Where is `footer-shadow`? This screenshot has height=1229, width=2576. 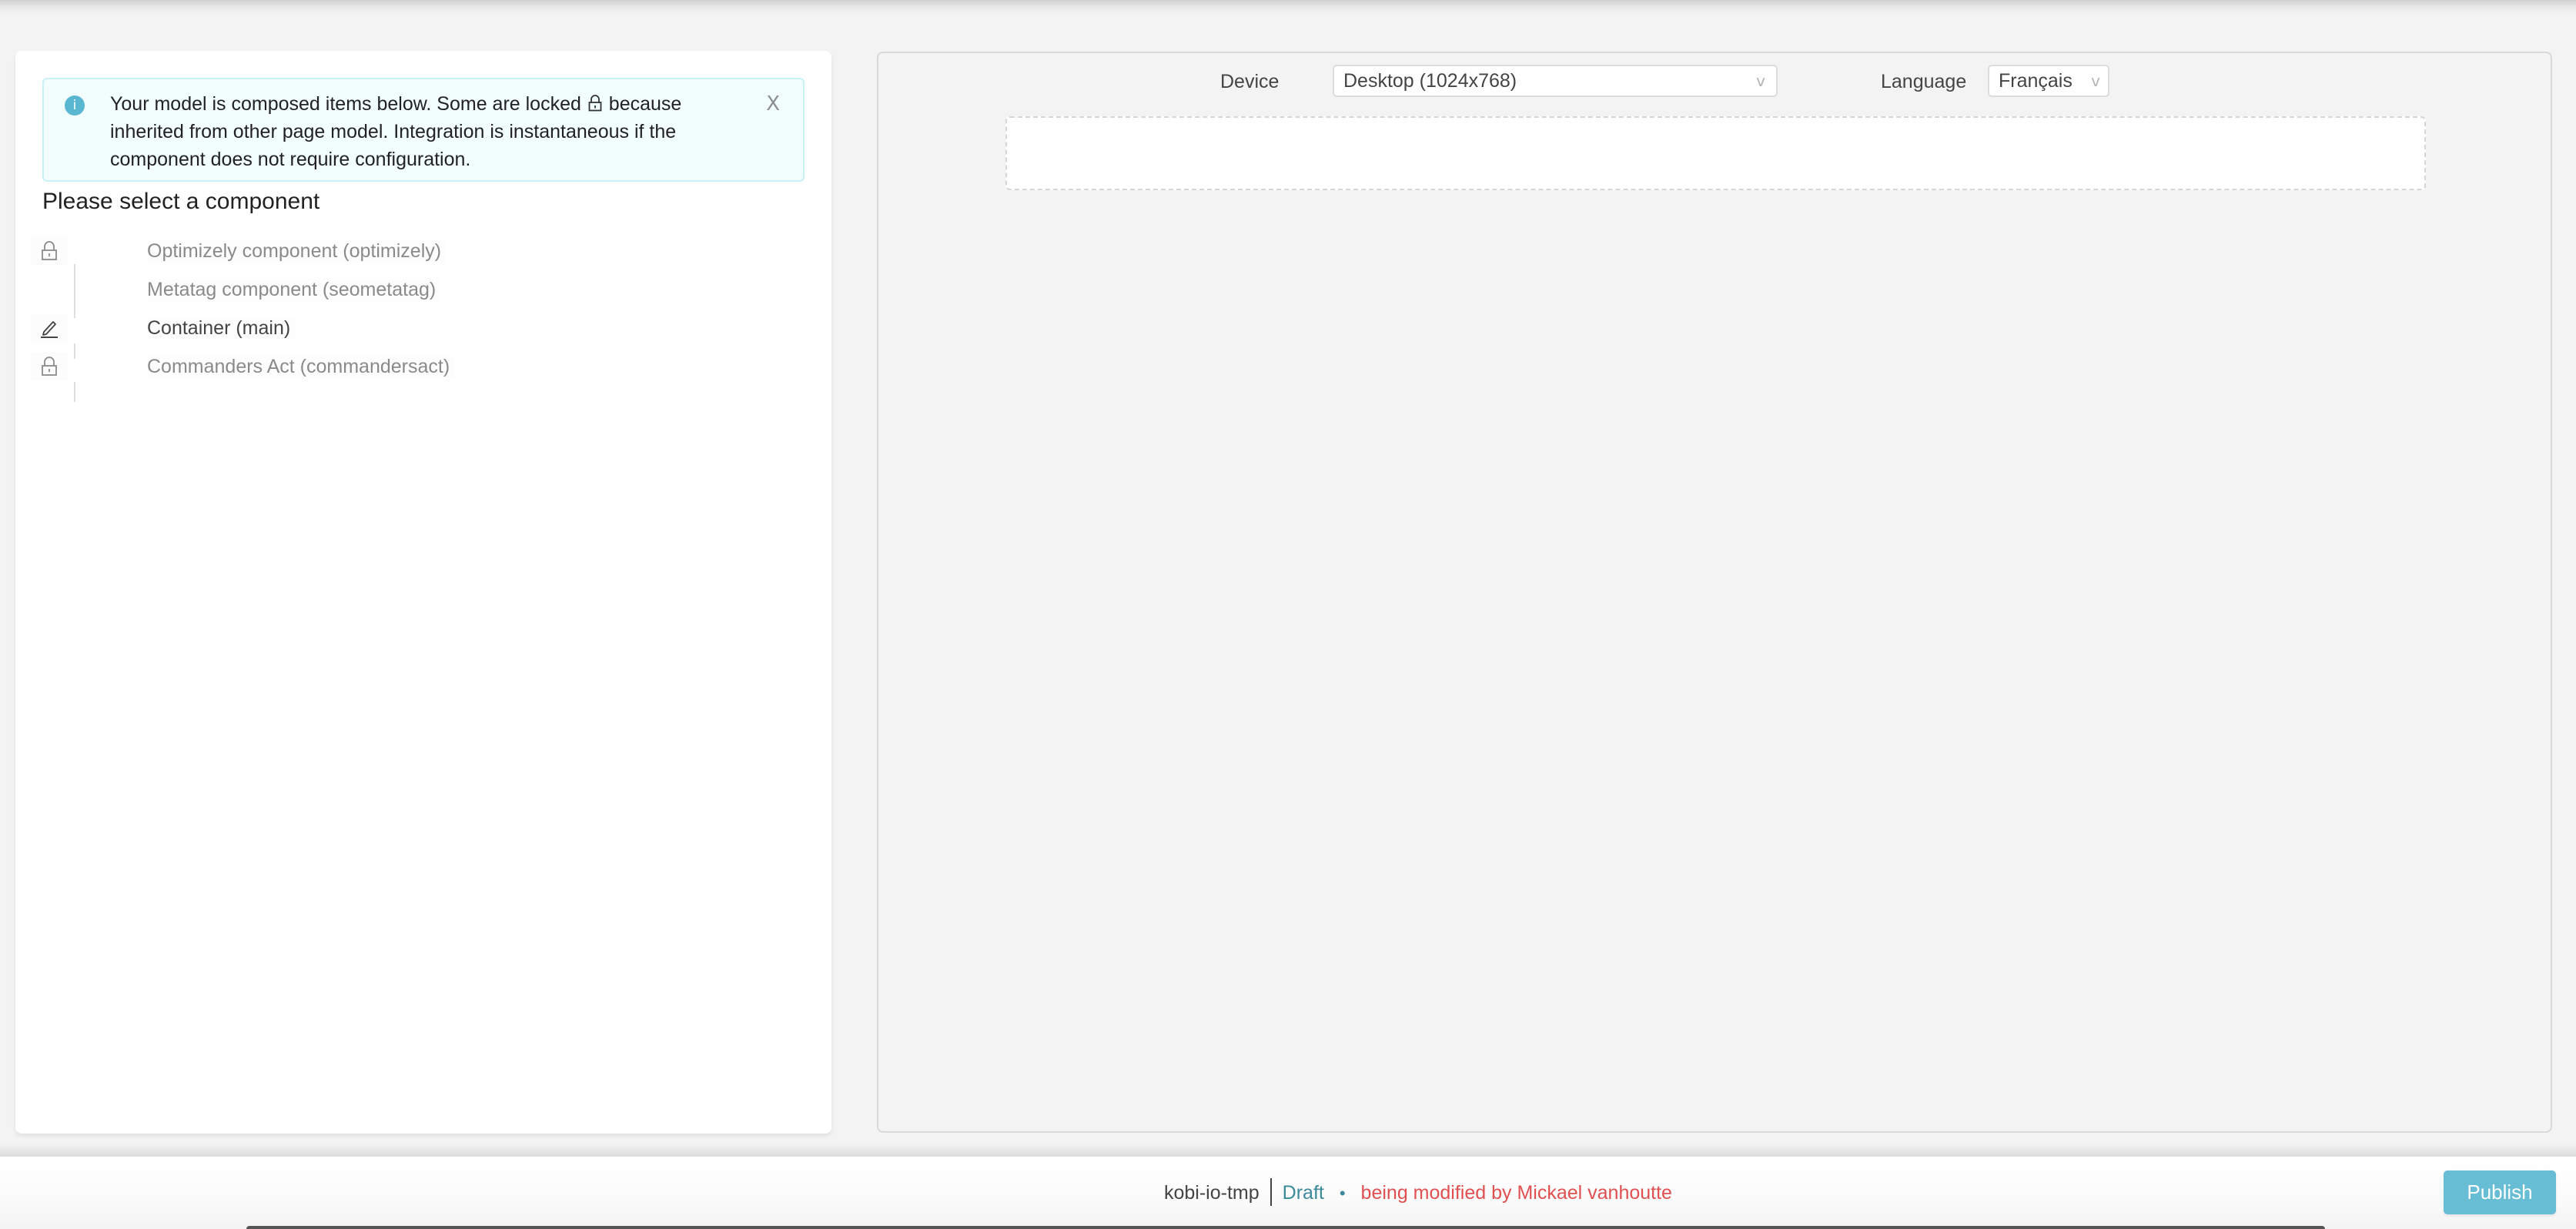 footer-shadow is located at coordinates (1288, 1150).